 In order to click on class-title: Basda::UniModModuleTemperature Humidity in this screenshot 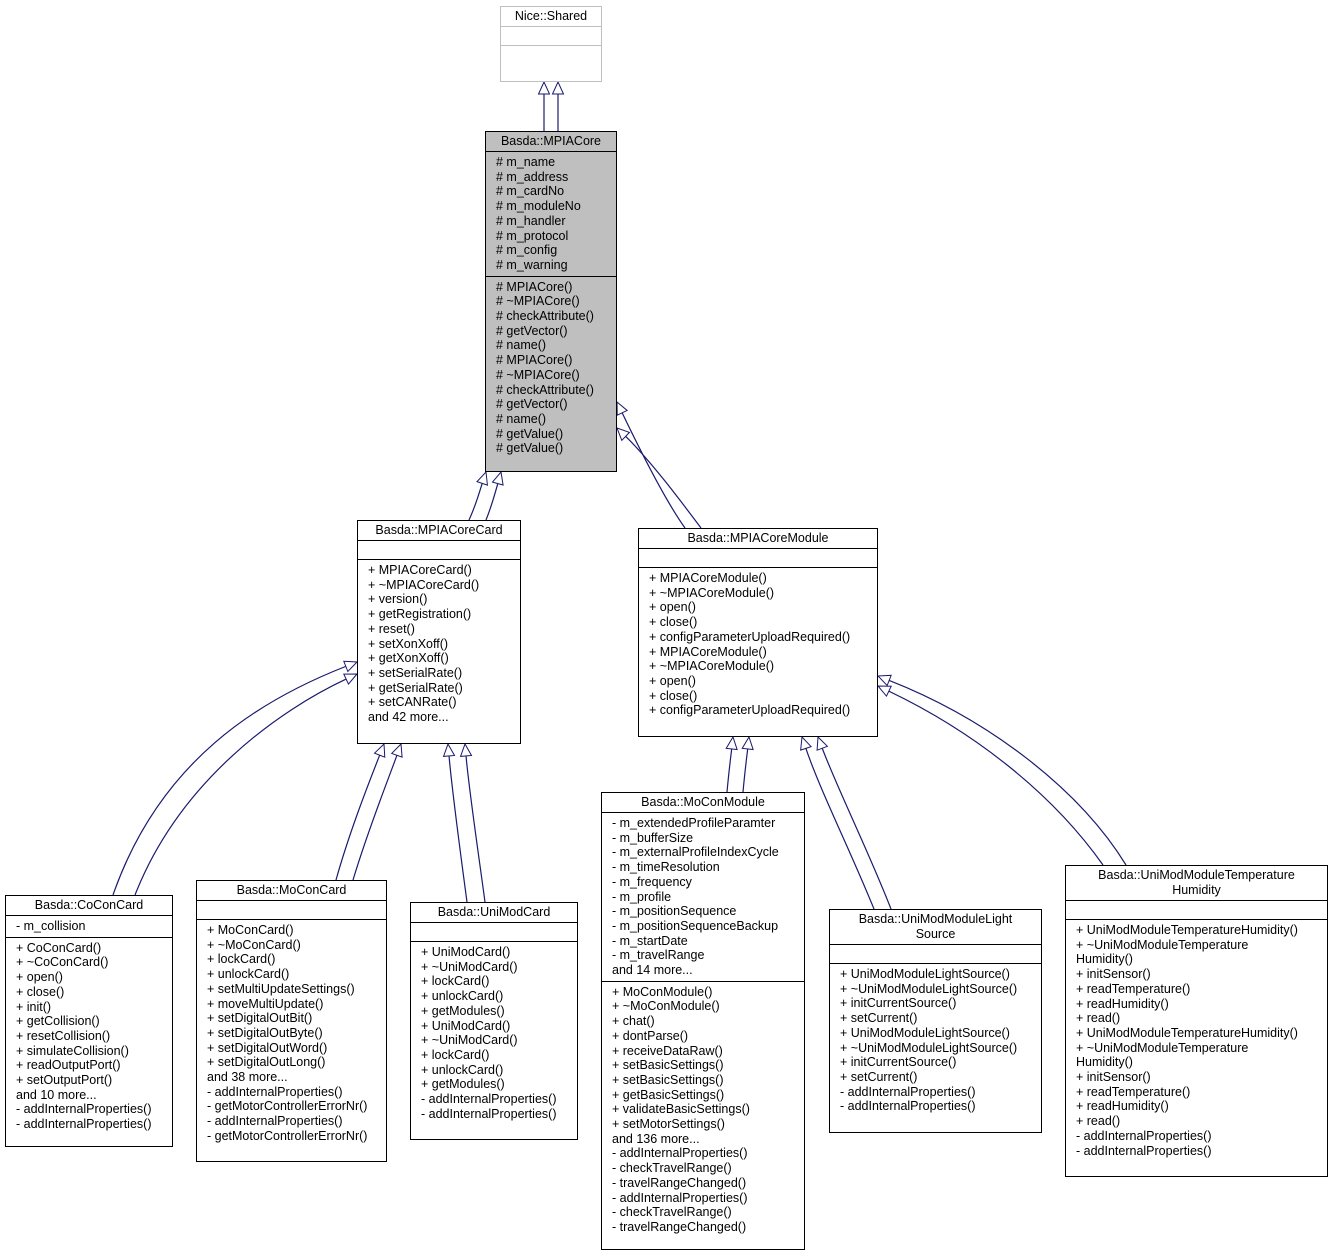, I will do `click(1196, 883)`.